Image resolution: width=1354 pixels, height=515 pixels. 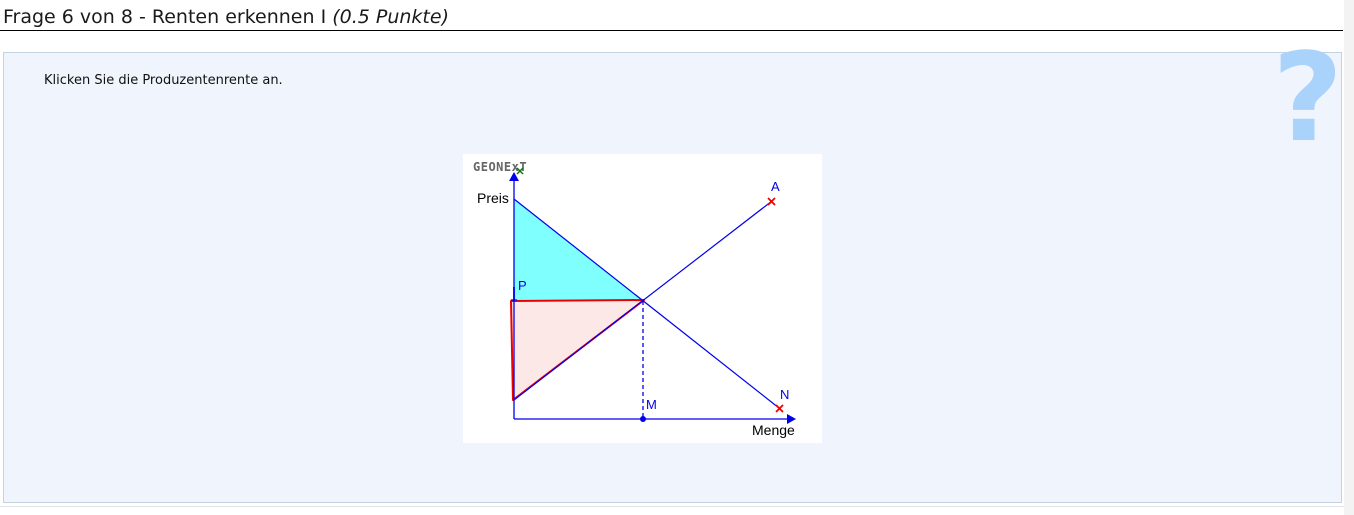 What do you see at coordinates (1307, 98) in the screenshot?
I see `help-question-mark-icon: ?` at bounding box center [1307, 98].